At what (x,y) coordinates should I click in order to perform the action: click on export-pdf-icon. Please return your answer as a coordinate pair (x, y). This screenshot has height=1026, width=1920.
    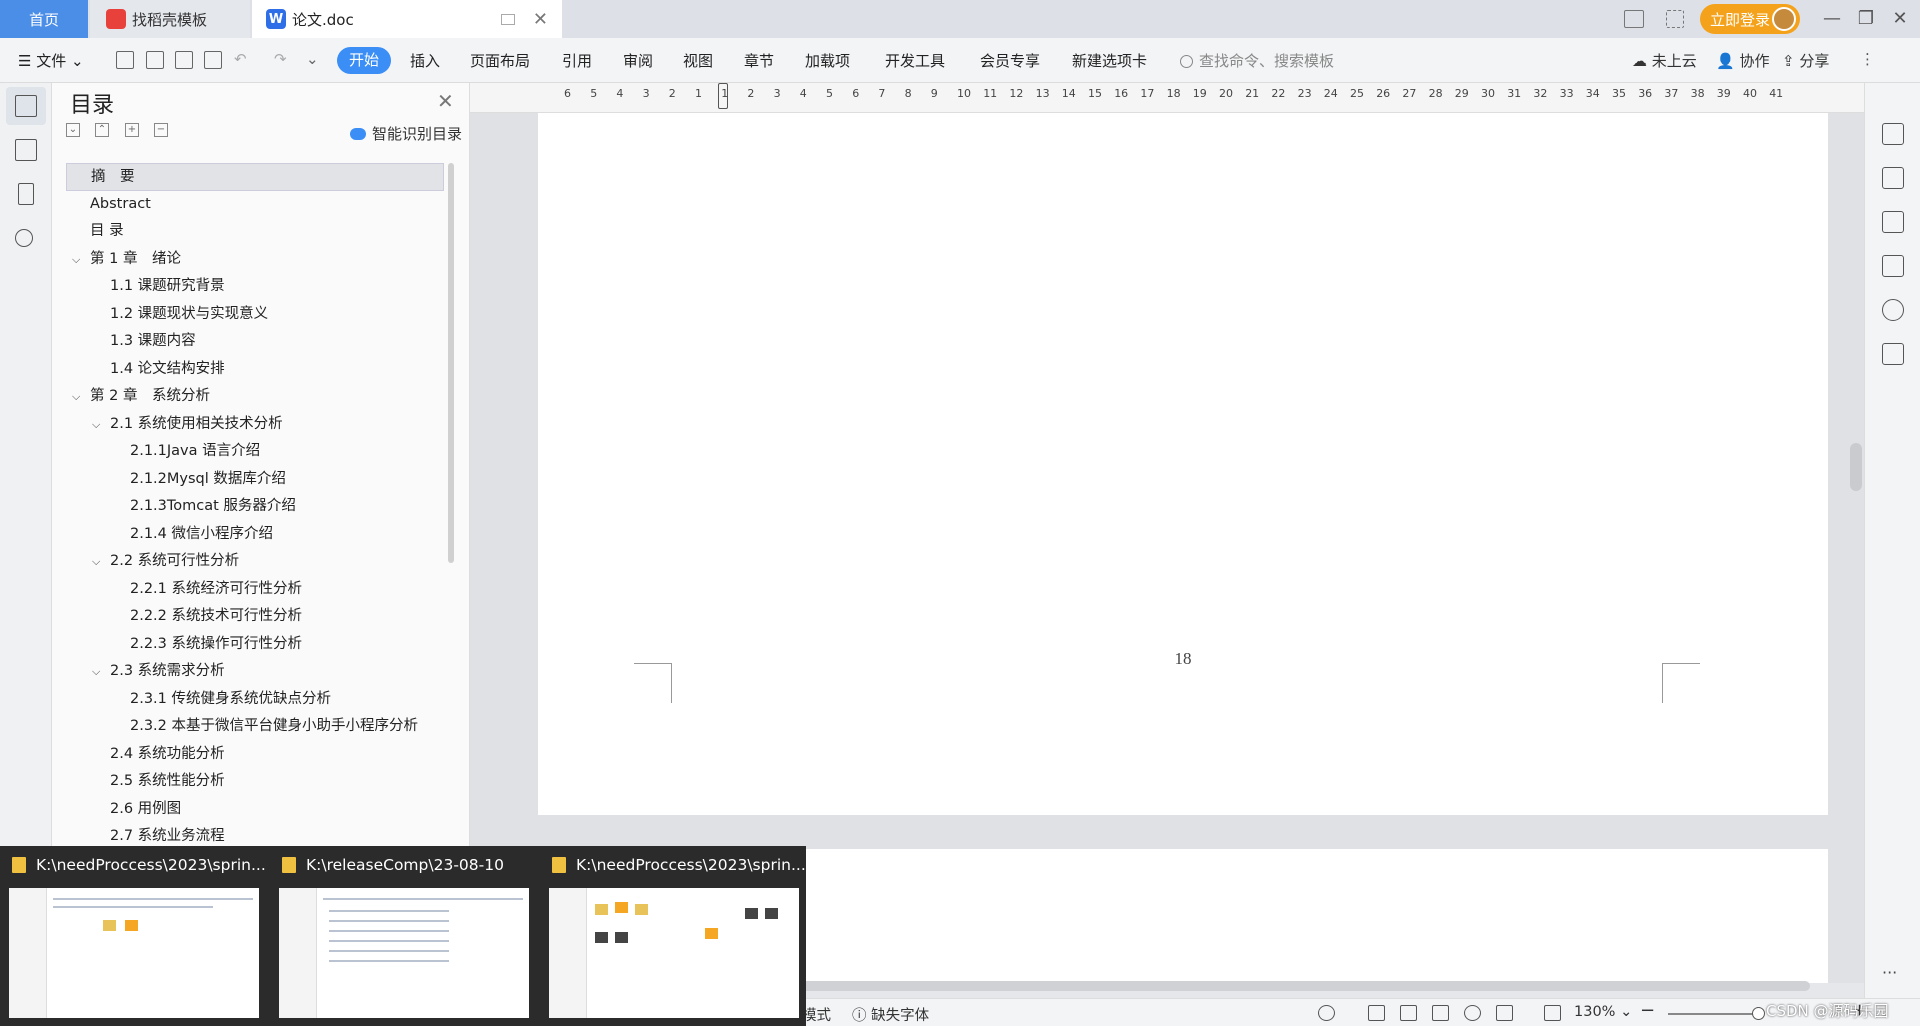
    Looking at the image, I should click on (155, 60).